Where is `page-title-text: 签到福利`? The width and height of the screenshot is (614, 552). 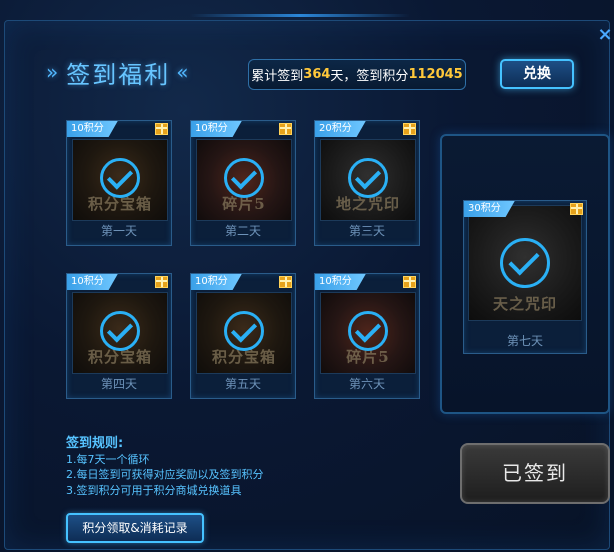 page-title-text: 签到福利 is located at coordinates (118, 74).